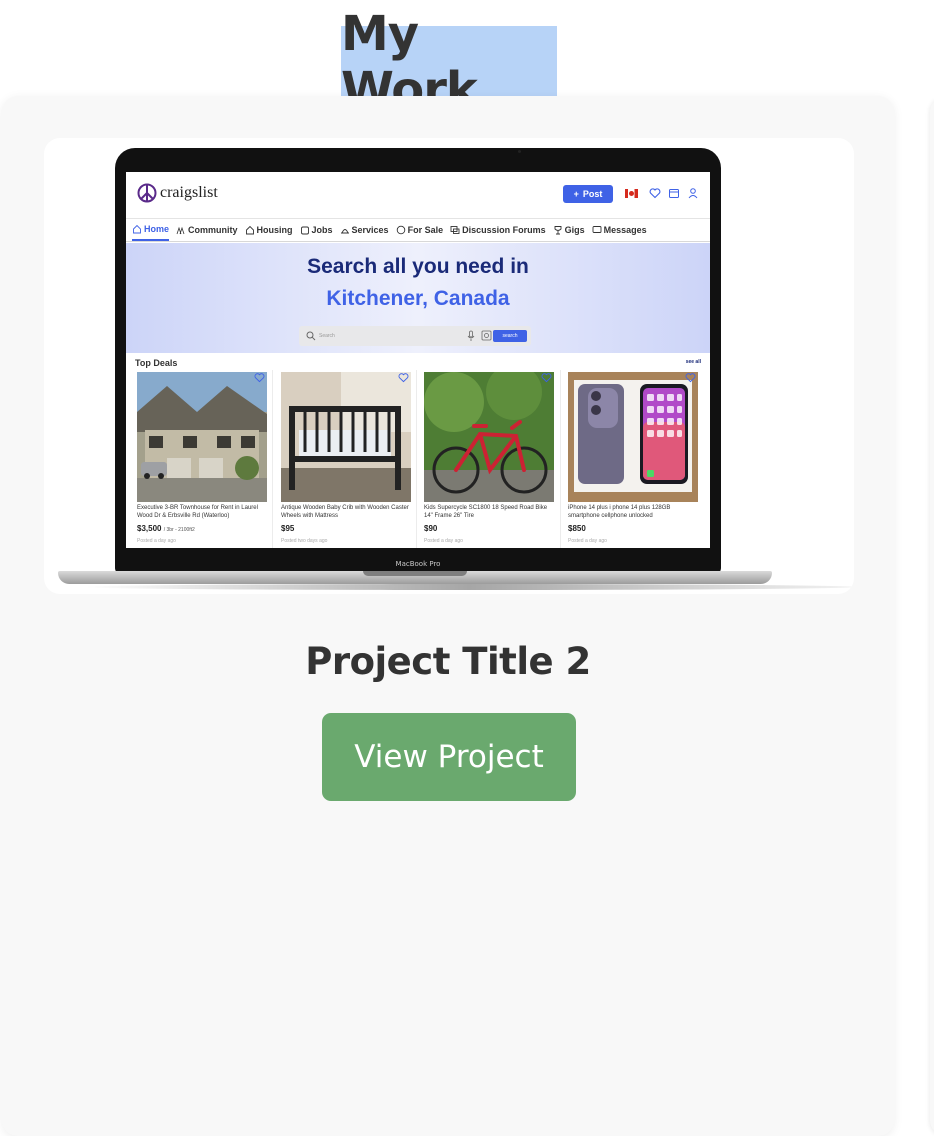 This screenshot has height=1136, width=934. What do you see at coordinates (932, 616) in the screenshot?
I see `next-project-card` at bounding box center [932, 616].